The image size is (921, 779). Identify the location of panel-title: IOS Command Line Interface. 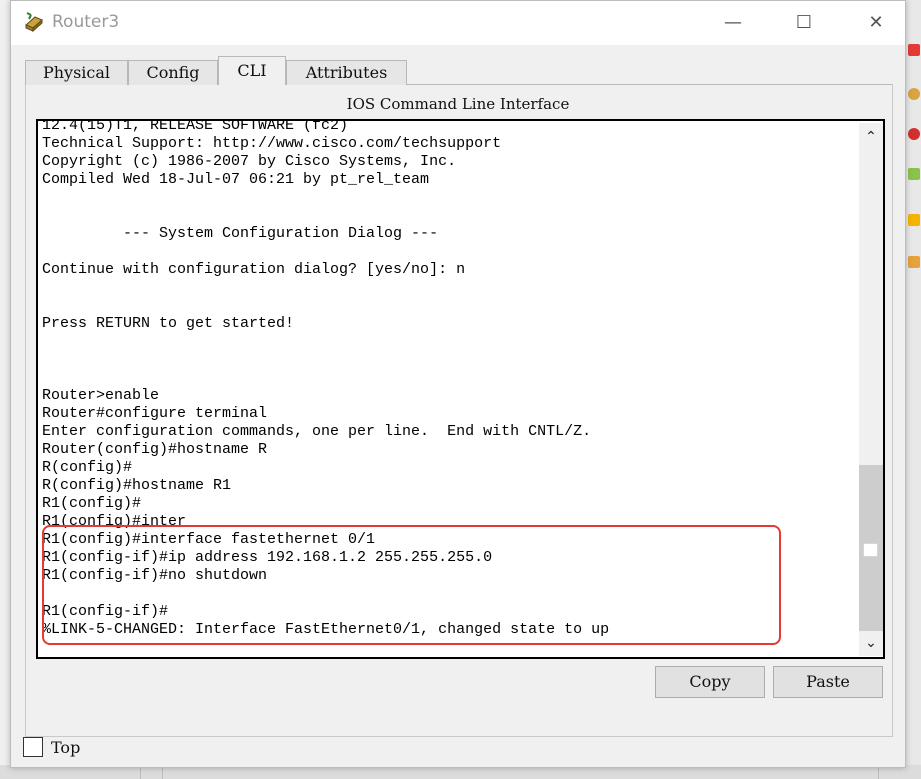
(458, 104).